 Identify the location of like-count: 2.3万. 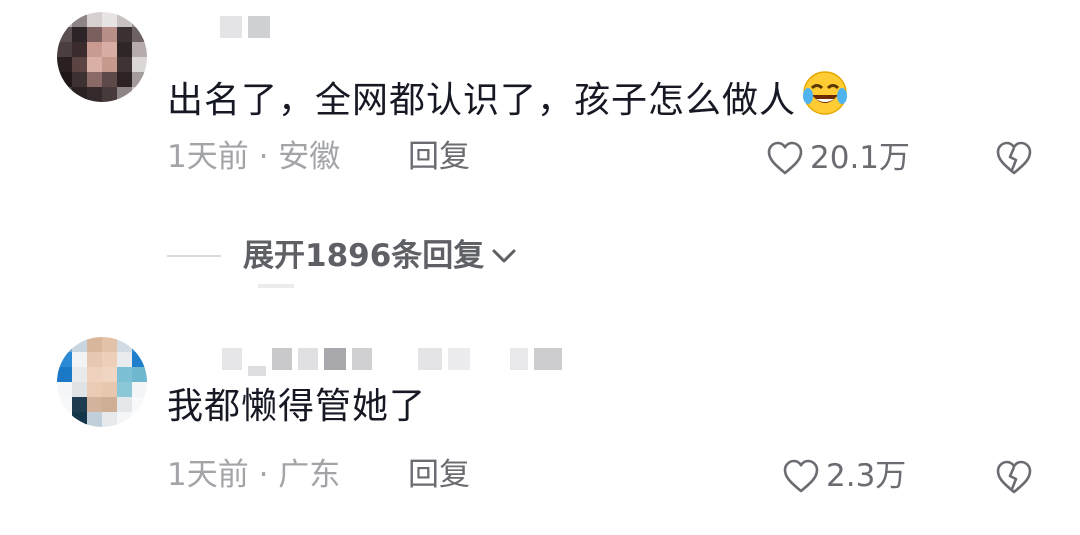
(866, 476).